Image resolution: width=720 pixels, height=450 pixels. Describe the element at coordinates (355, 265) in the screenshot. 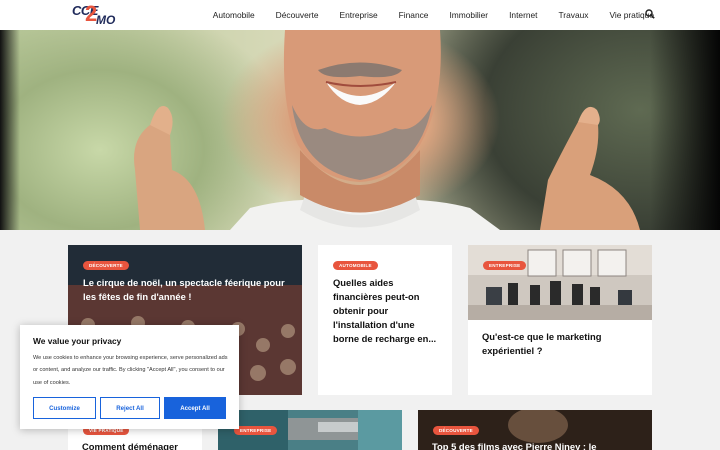

I see `category-badge: Automobile` at that location.